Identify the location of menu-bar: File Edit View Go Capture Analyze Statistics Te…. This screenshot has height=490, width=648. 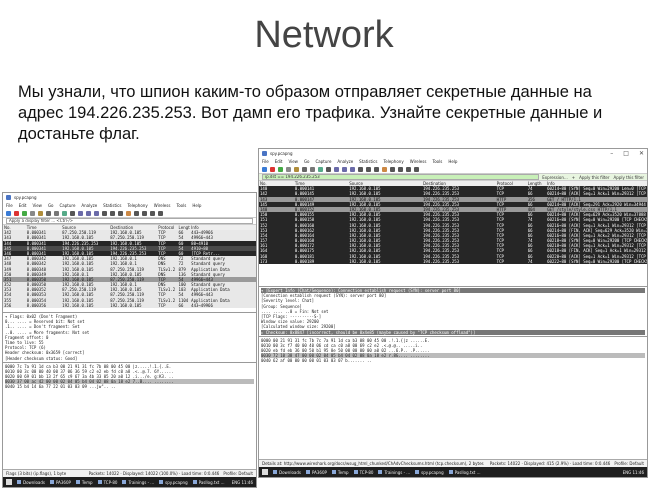
(129, 205).